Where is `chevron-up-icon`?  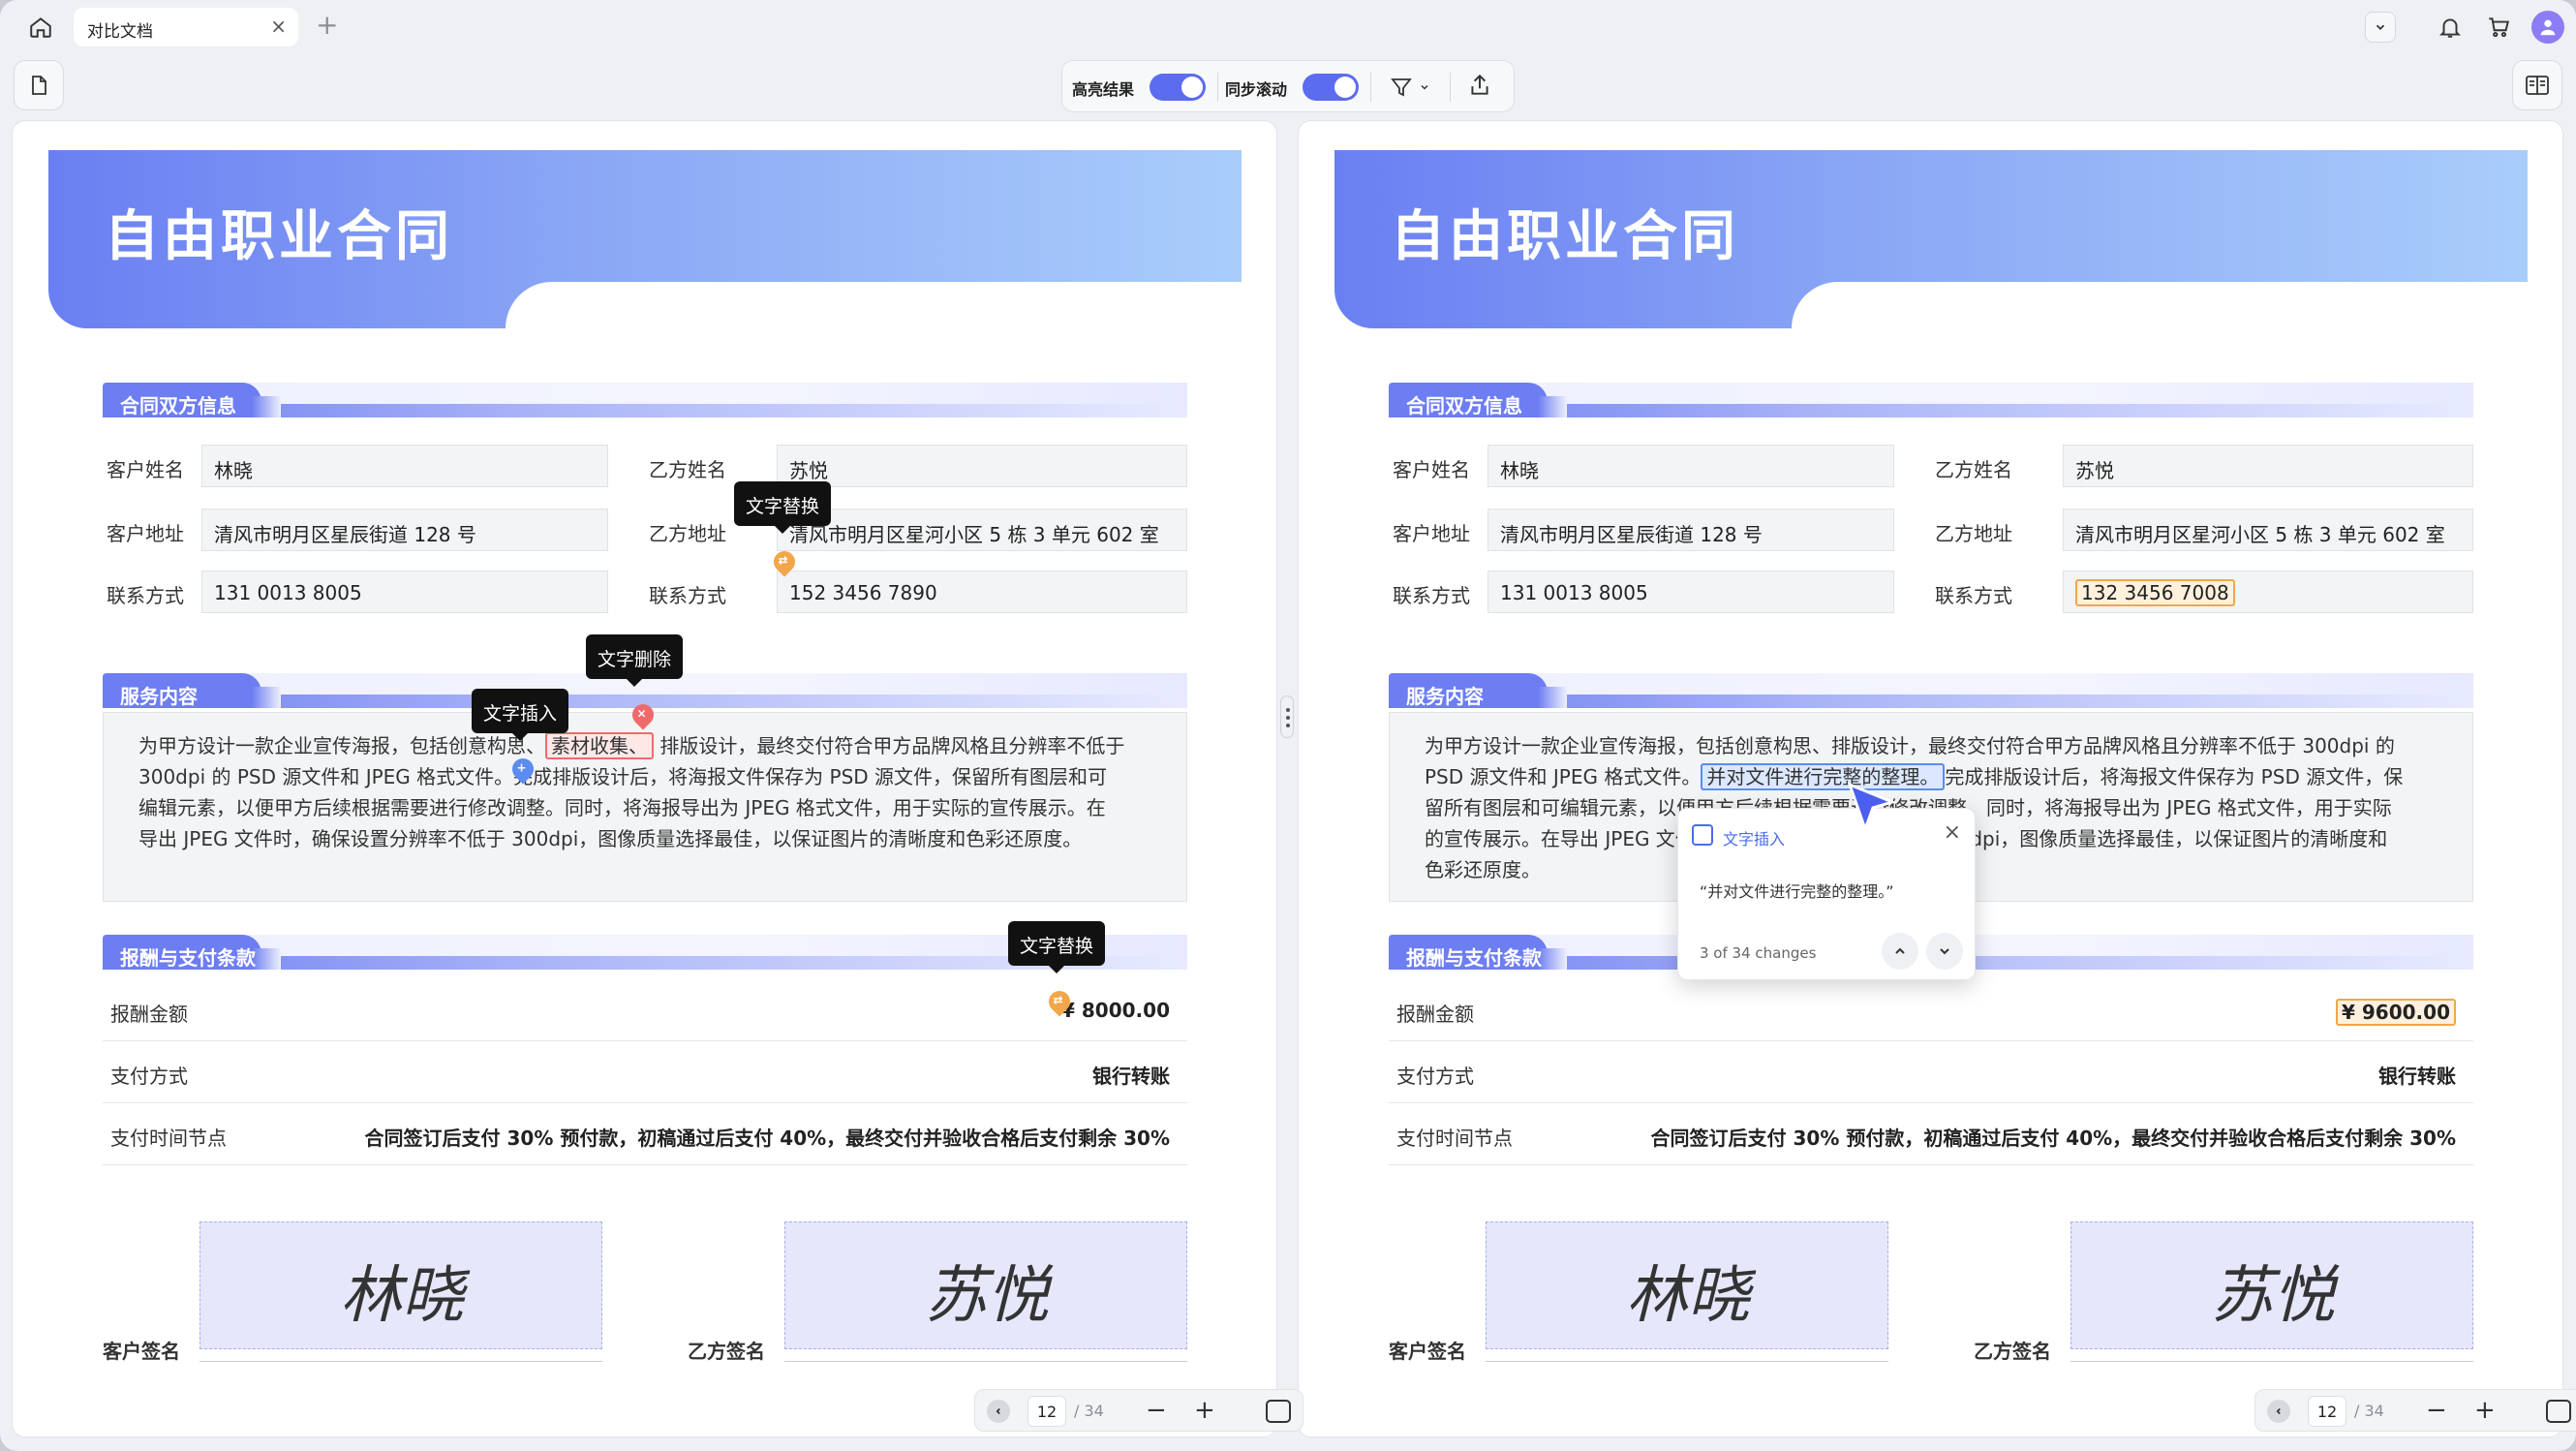 chevron-up-icon is located at coordinates (1900, 950).